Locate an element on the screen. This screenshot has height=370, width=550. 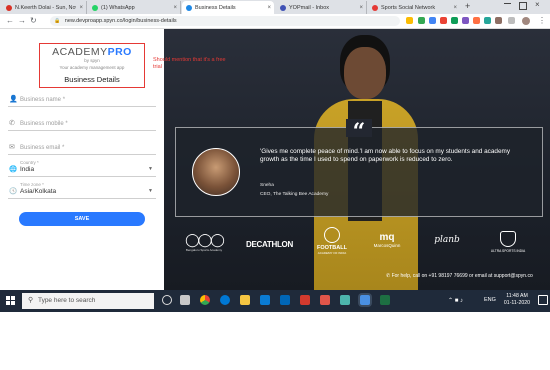
mq-monogram-icon: mq is located at coordinates (387, 237).